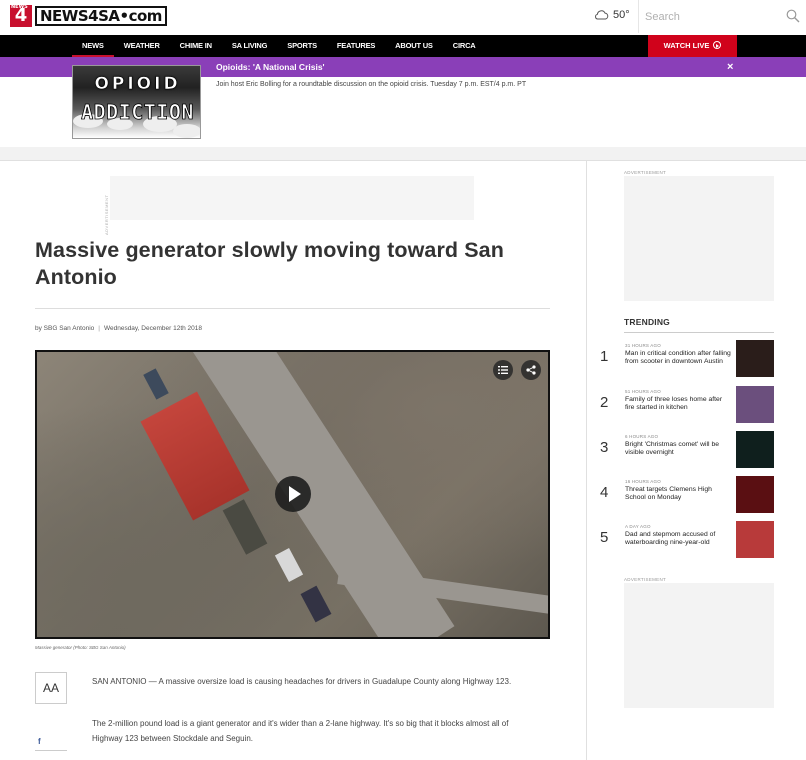 Image resolution: width=806 pixels, height=760 pixels. I want to click on trending-rank: 2, so click(604, 402).